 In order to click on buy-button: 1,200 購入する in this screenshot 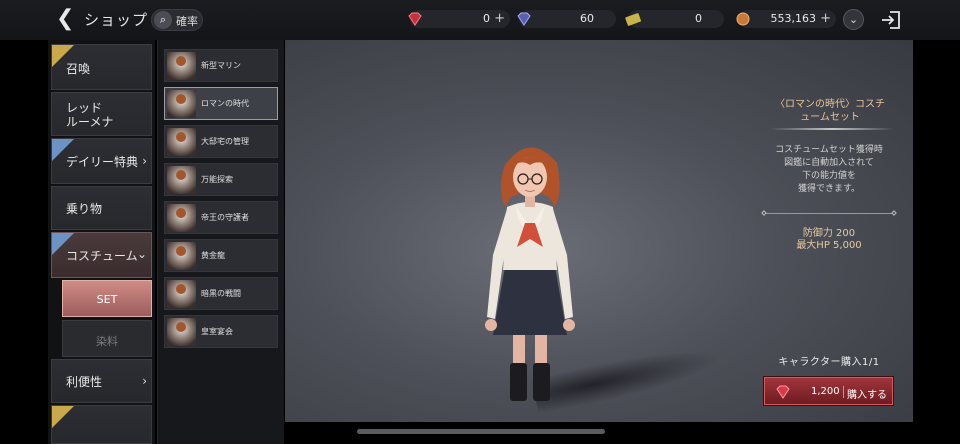, I will do `click(828, 391)`.